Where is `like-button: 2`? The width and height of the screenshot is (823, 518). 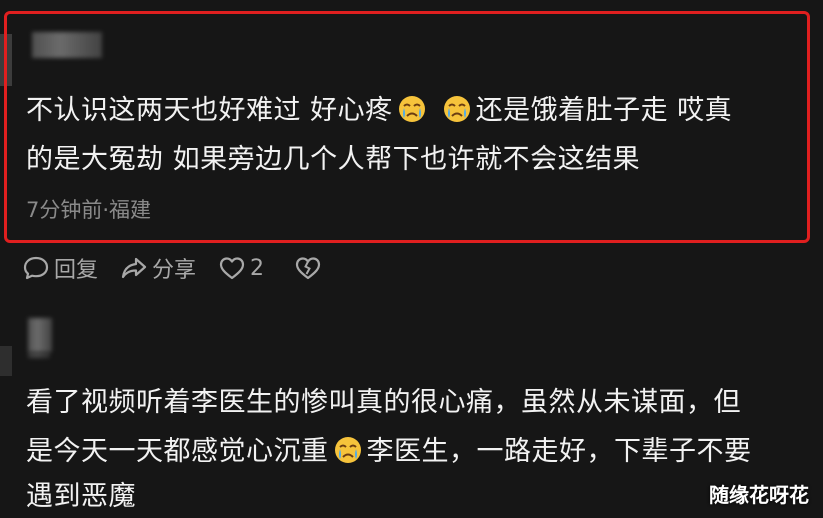
like-button: 2 is located at coordinates (241, 268).